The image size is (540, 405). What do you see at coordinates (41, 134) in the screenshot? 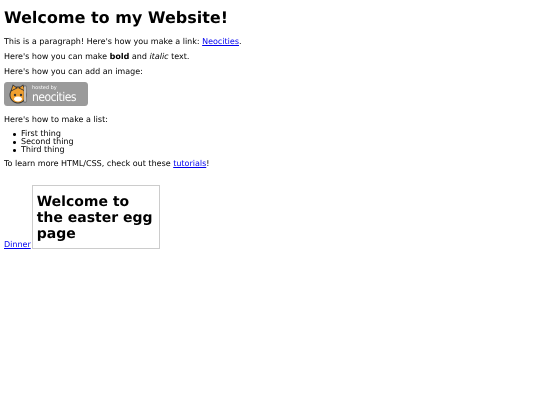
I see `list-item: First thing` at bounding box center [41, 134].